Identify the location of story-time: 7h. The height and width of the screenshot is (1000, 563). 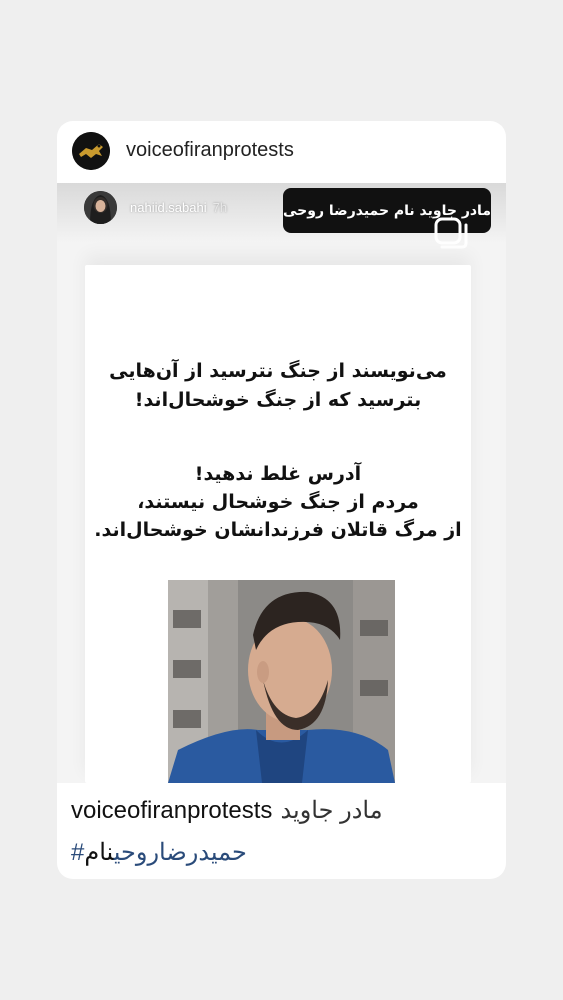
(220, 207).